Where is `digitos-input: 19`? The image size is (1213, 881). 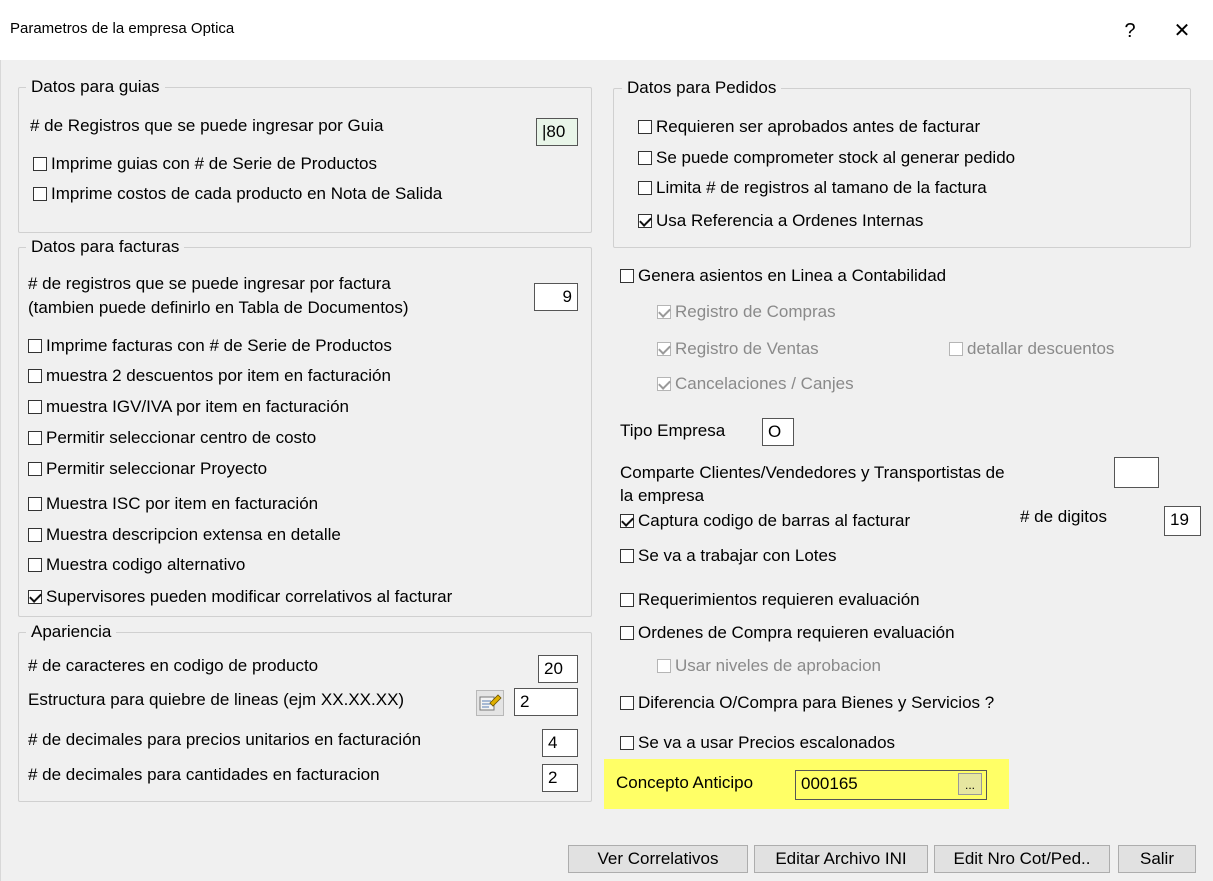
digitos-input: 19 is located at coordinates (1182, 521).